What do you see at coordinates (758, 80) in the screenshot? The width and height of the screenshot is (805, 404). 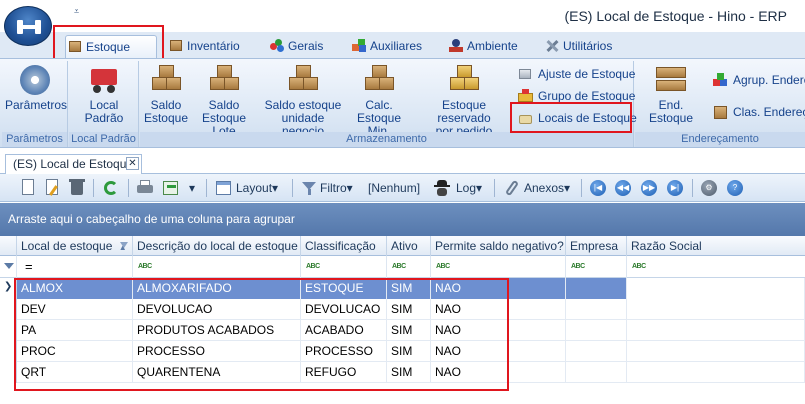 I see `agrup-endereco-button: Agrup. Endere` at bounding box center [758, 80].